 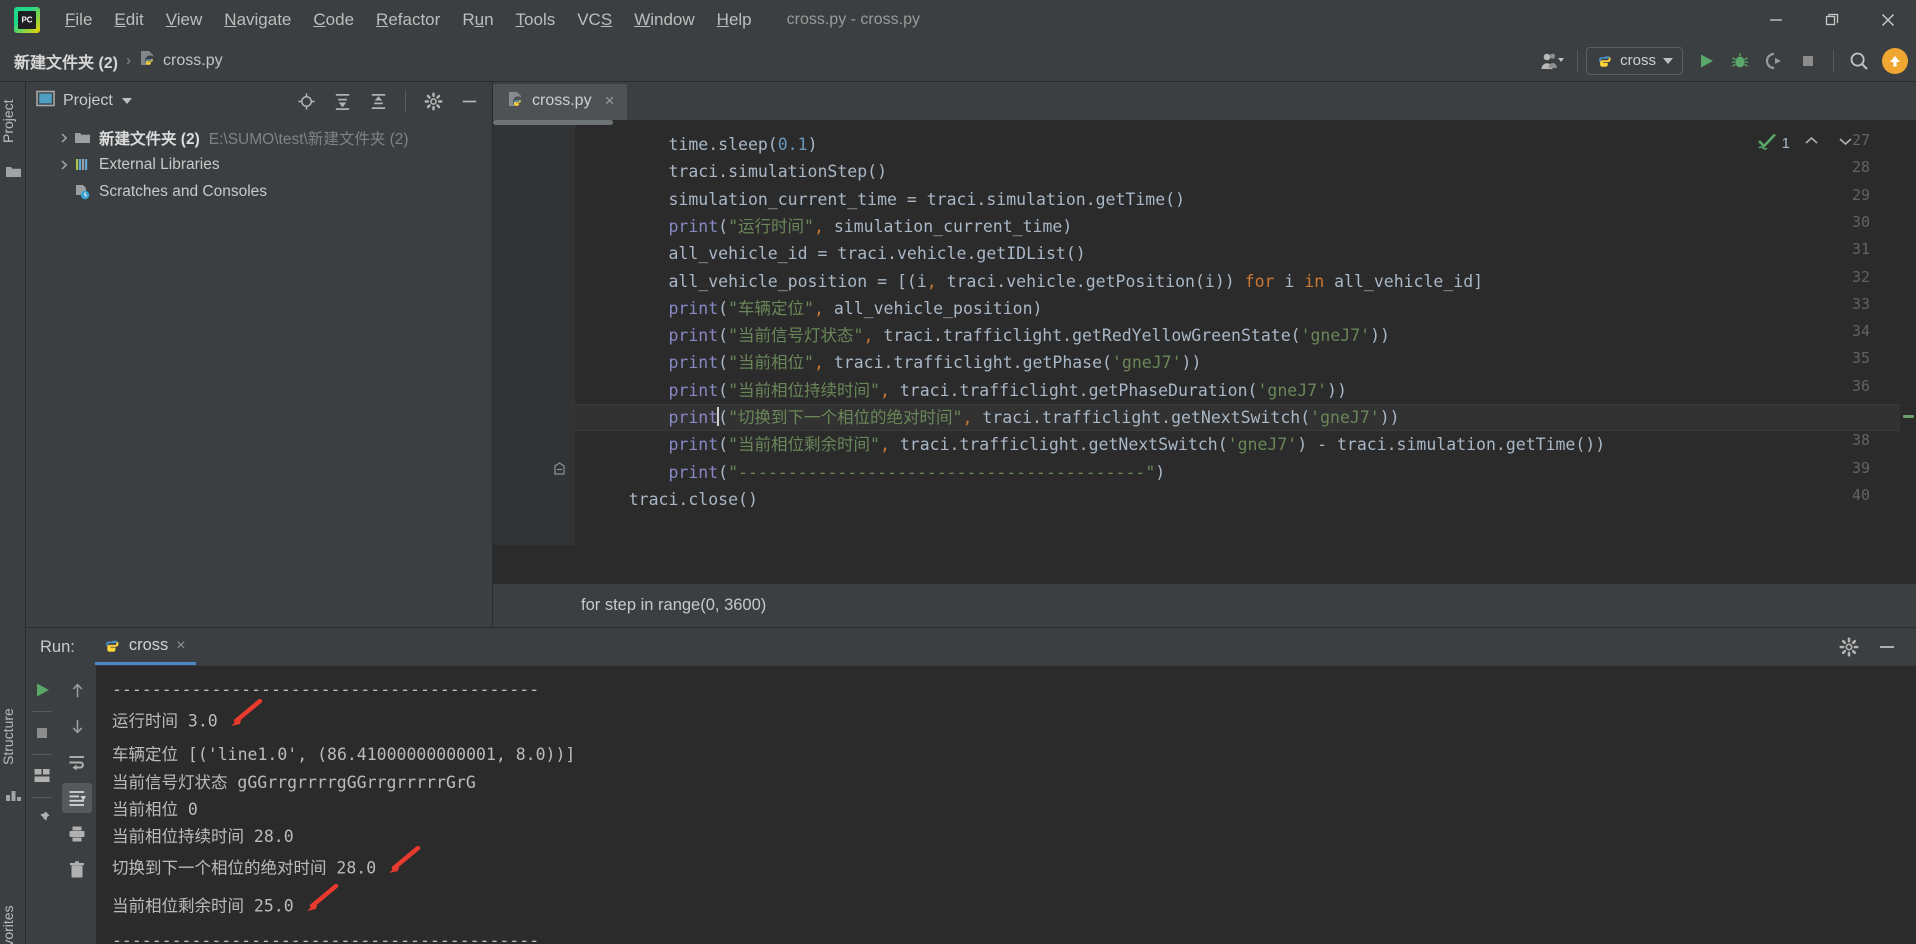 What do you see at coordinates (534, 335) in the screenshot?
I see `editor-gutter` at bounding box center [534, 335].